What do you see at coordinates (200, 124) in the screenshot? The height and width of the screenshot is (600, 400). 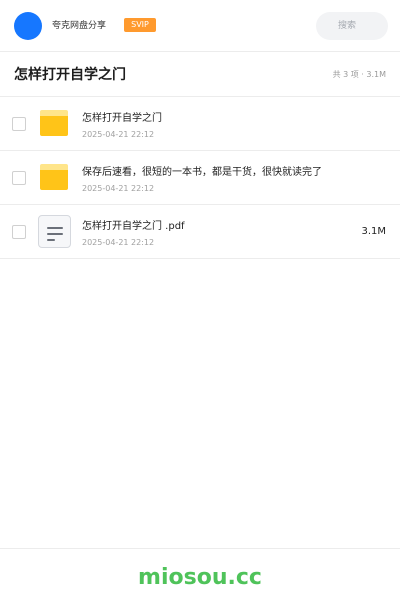 I see `list-item: 怎样打开自学之门 2025-04-21 22:12` at bounding box center [200, 124].